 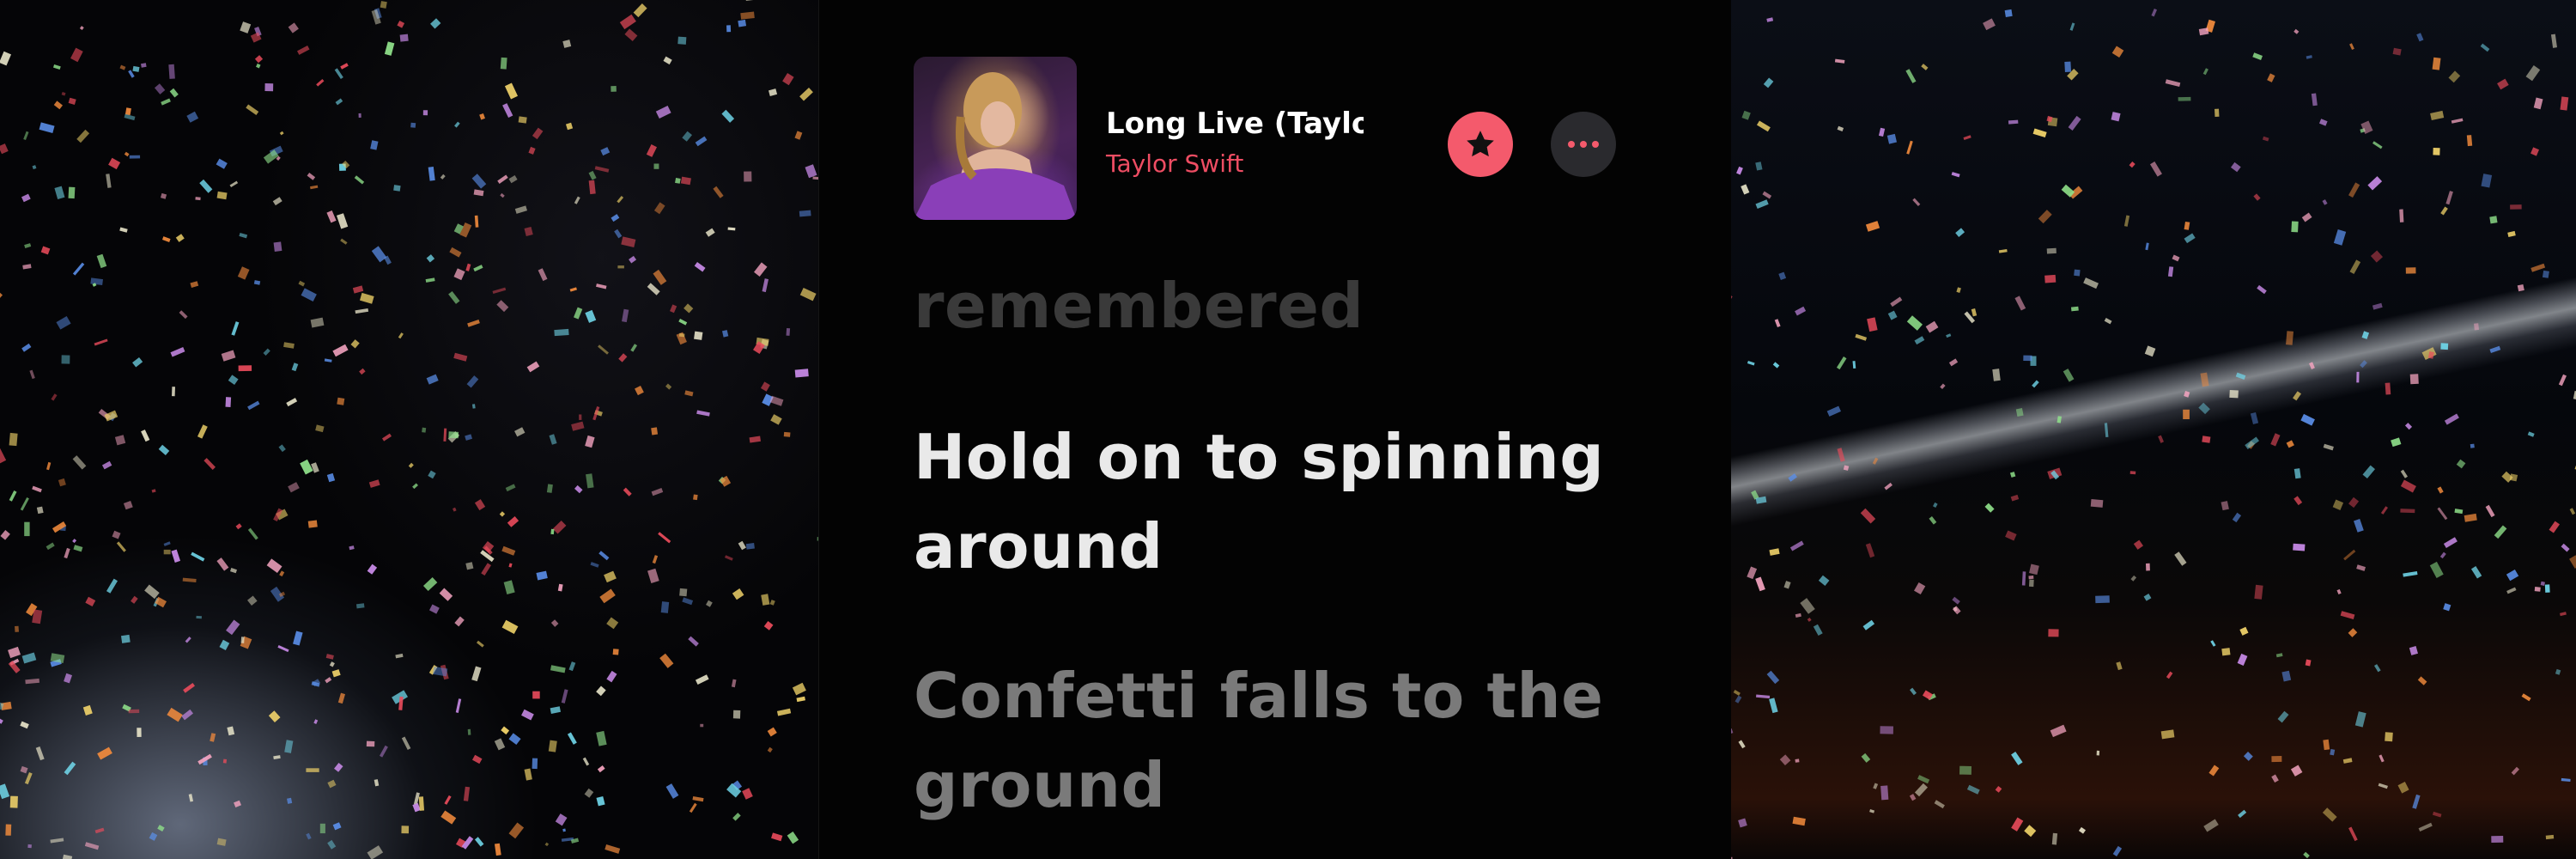 I want to click on favorite-button, so click(x=1481, y=144).